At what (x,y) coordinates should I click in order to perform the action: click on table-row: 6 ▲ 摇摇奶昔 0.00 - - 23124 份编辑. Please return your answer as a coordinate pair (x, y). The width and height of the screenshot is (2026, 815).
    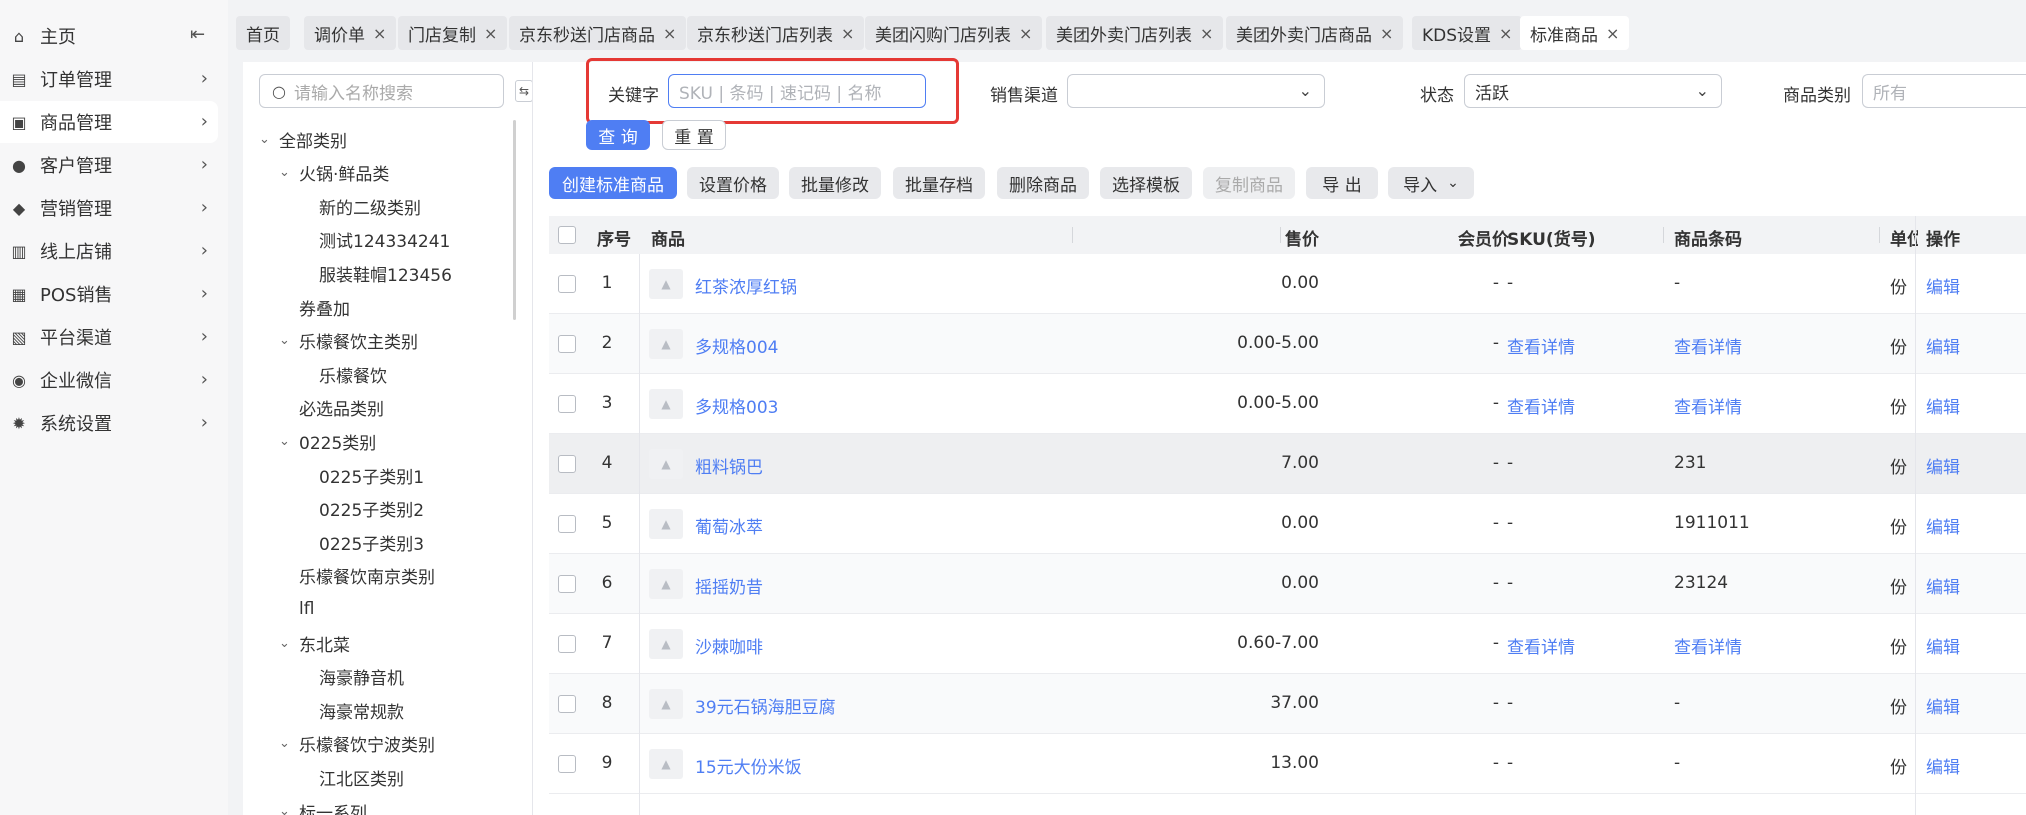
    Looking at the image, I should click on (1287, 584).